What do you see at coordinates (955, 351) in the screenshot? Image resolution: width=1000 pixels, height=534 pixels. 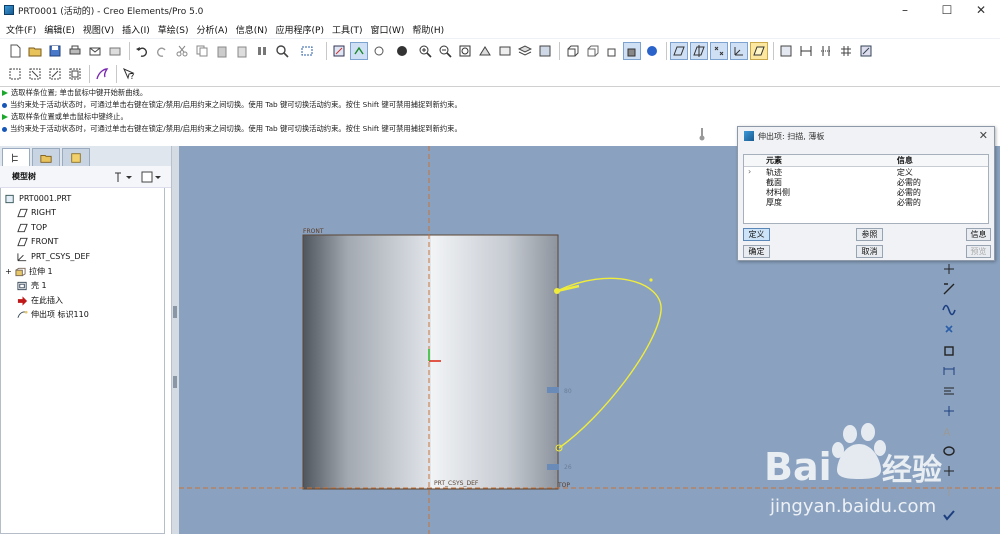 I see `rectangle-tool-icon` at bounding box center [955, 351].